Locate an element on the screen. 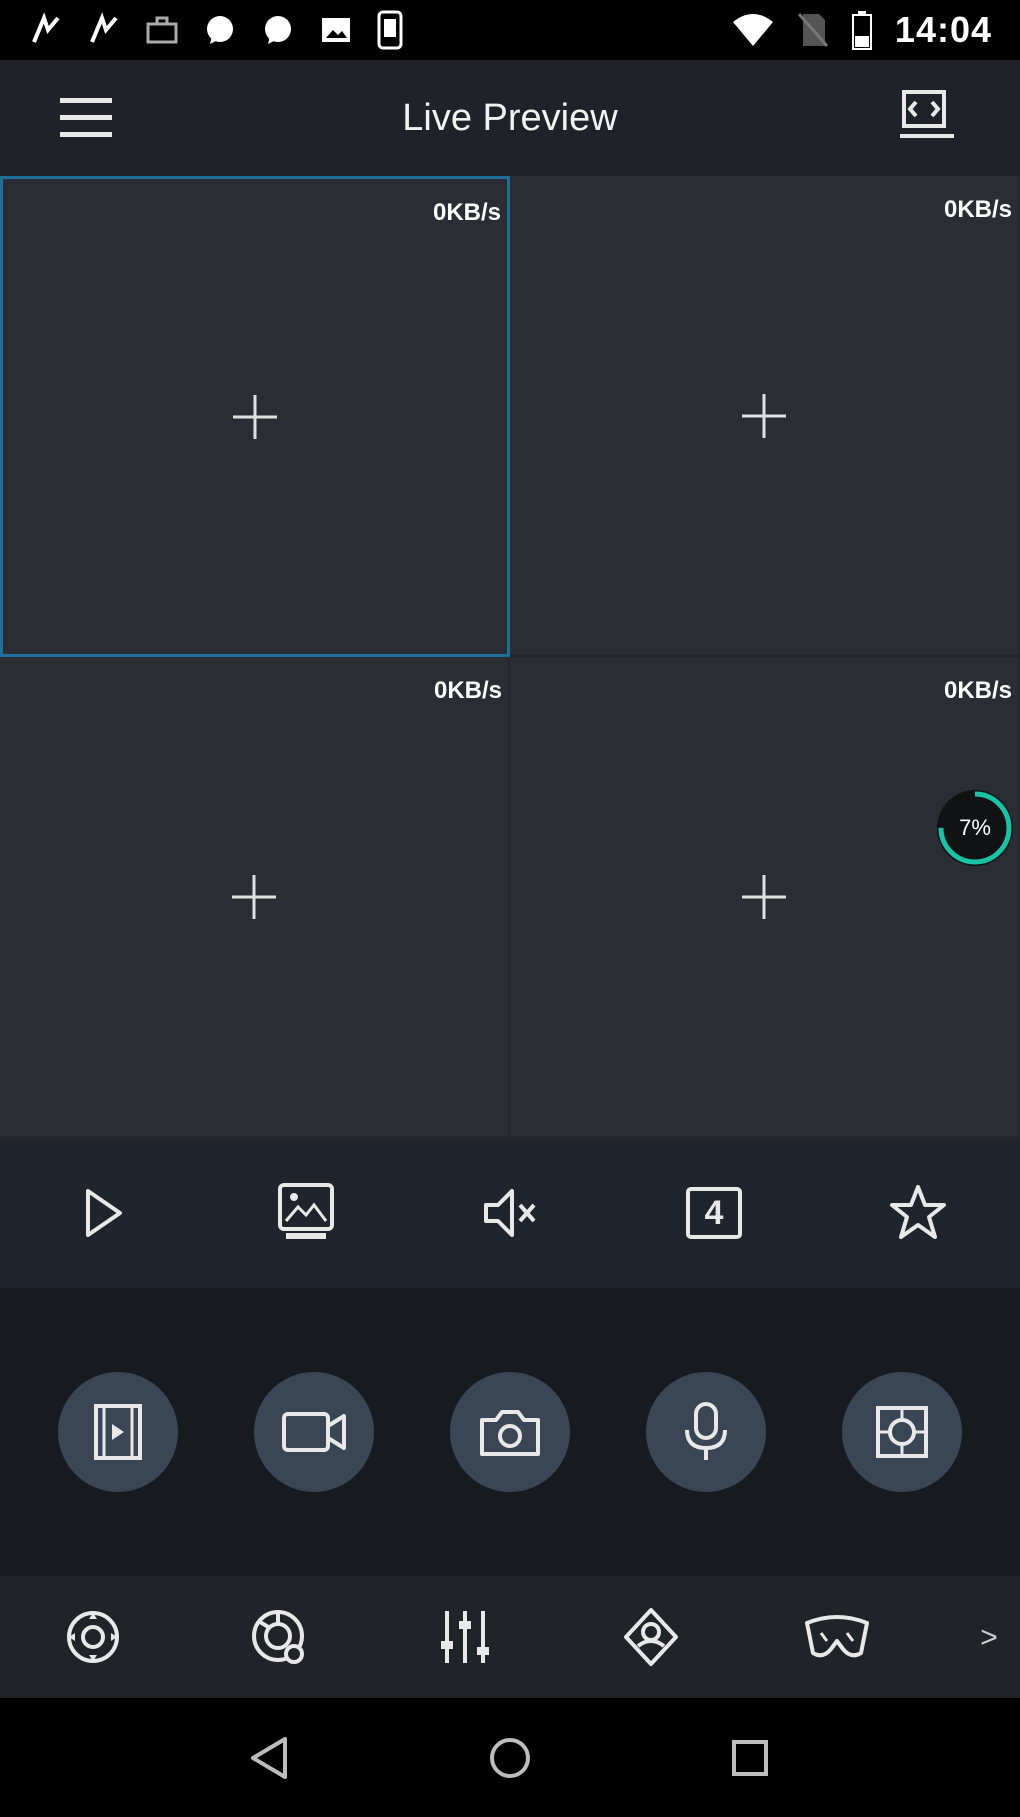  preview-toolbar: 4 is located at coordinates (510, 1213).